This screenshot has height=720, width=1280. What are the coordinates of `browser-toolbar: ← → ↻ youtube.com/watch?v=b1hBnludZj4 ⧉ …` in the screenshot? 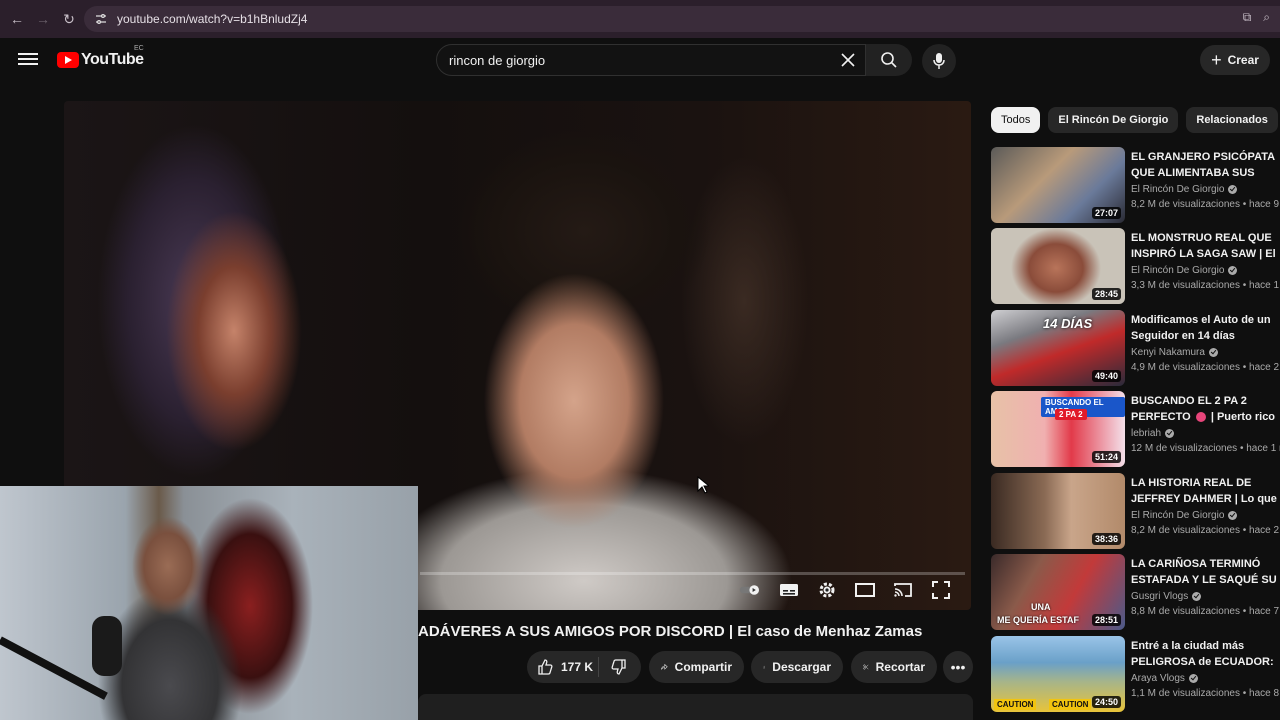 It's located at (640, 19).